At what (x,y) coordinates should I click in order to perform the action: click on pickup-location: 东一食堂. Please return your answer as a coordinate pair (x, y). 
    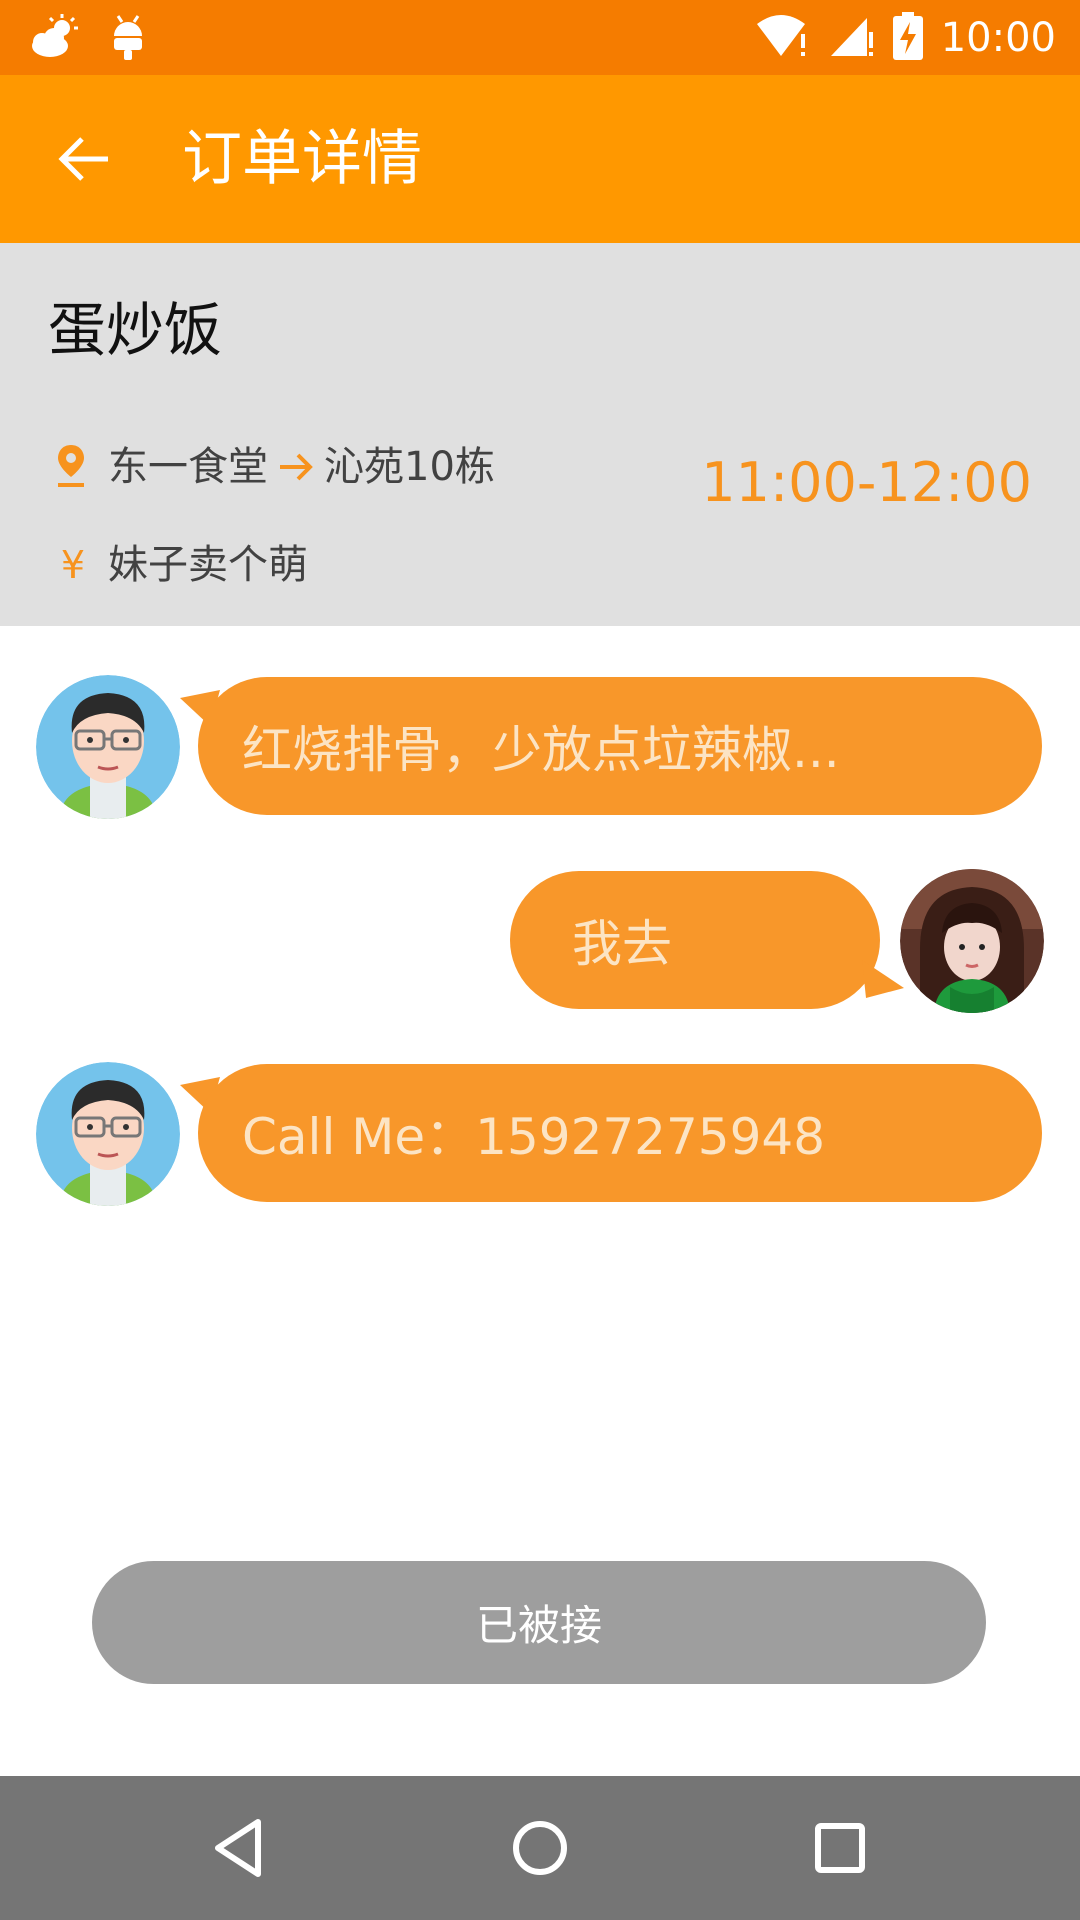
    Looking at the image, I should click on (188, 467).